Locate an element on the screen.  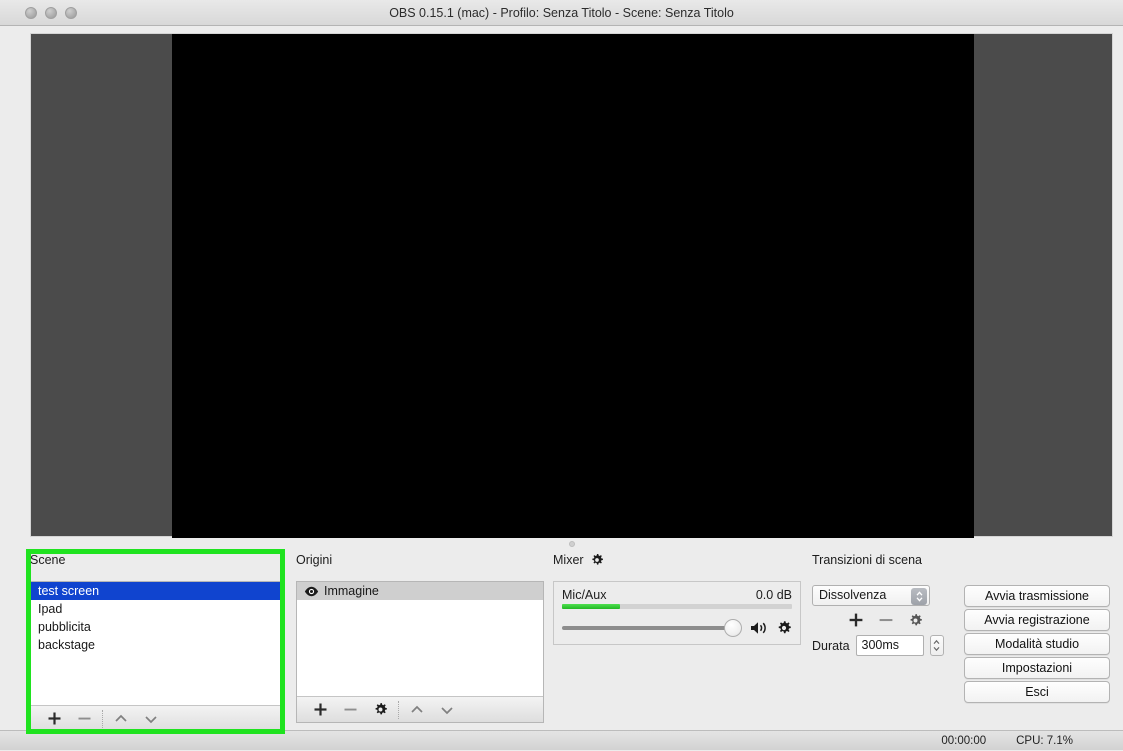
list-item: test screen is located at coordinates (155, 591).